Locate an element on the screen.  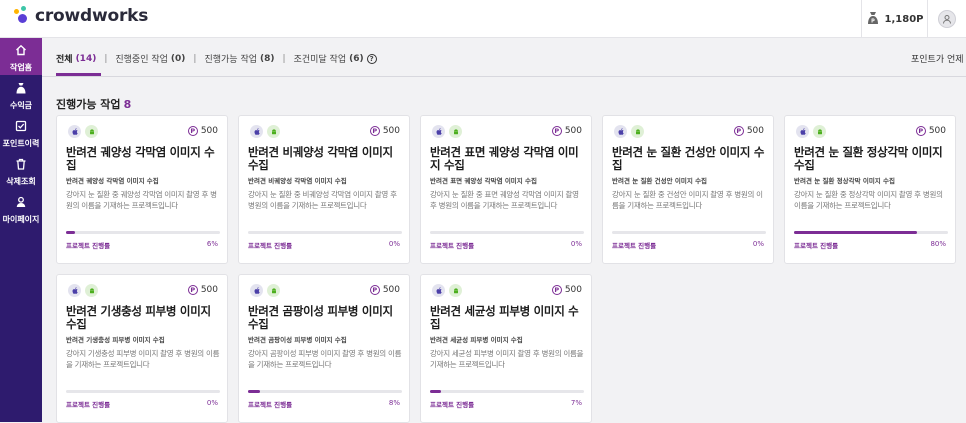
sidebar-item-deletion-check: 삭제조회 is located at coordinates (21, 170).